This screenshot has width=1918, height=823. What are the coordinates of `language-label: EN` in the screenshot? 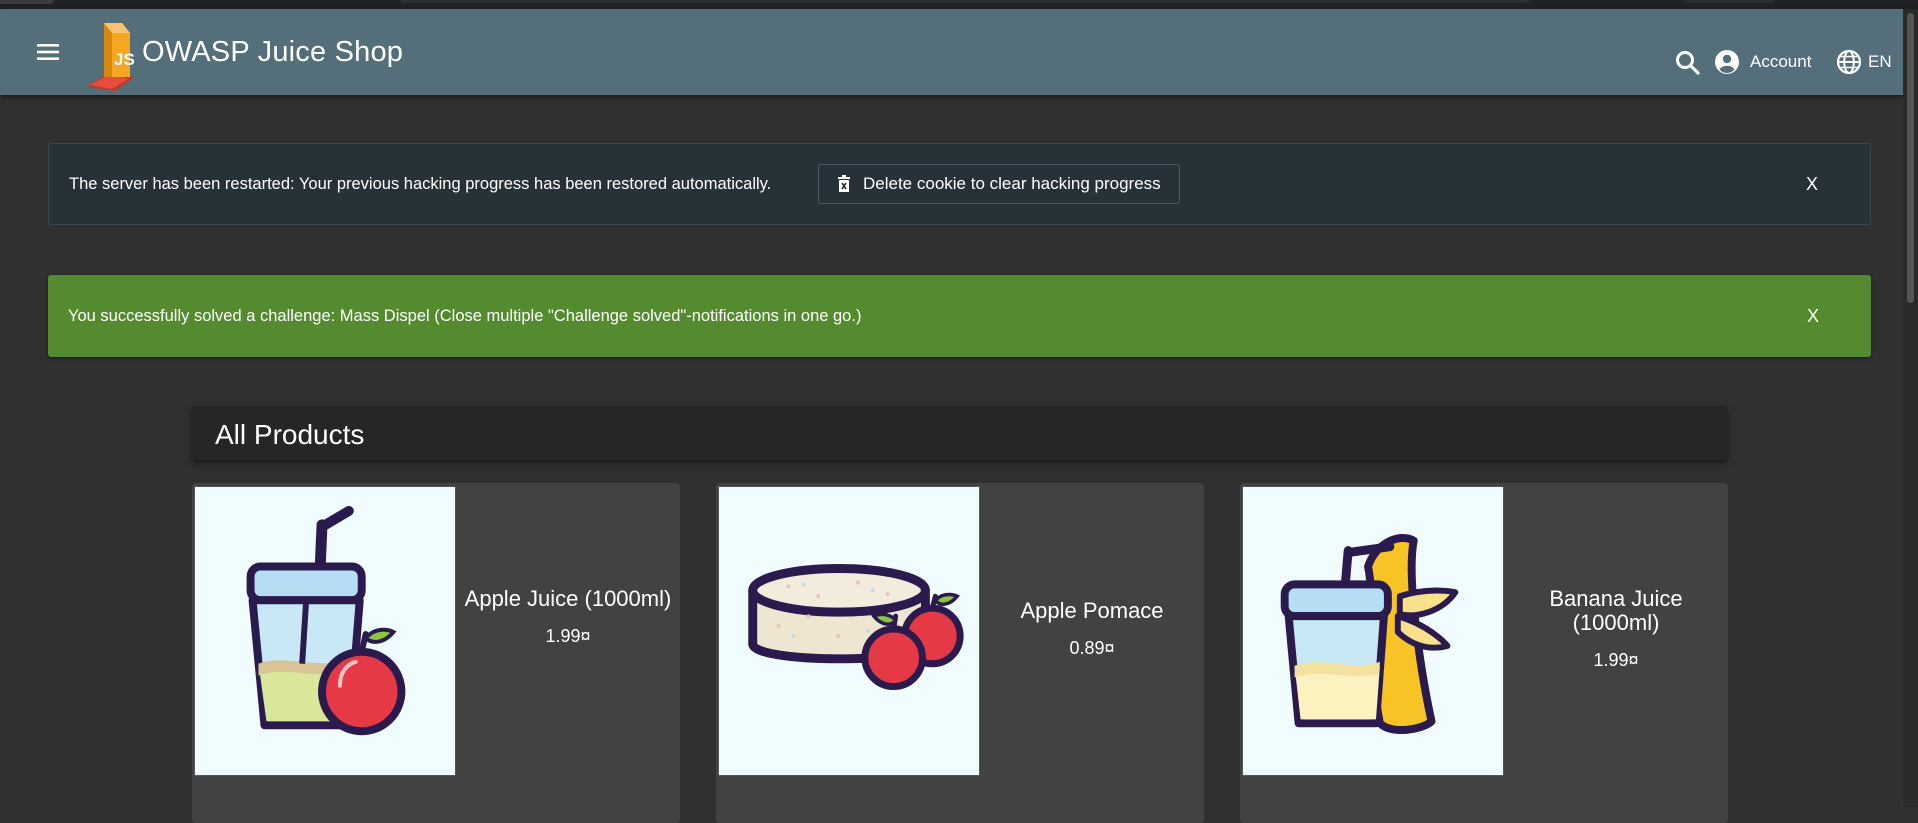 It's located at (1880, 61).